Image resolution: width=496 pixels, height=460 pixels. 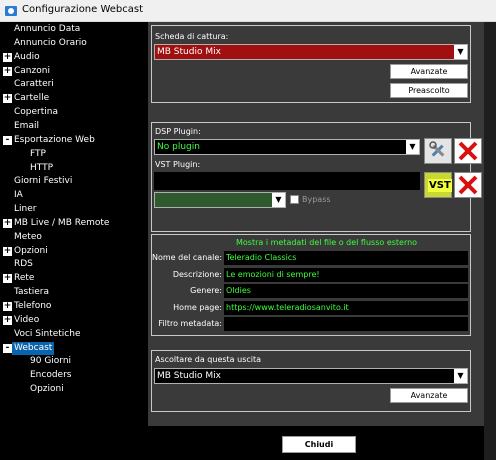 I want to click on tree-item: - Webcast, so click(x=75, y=348).